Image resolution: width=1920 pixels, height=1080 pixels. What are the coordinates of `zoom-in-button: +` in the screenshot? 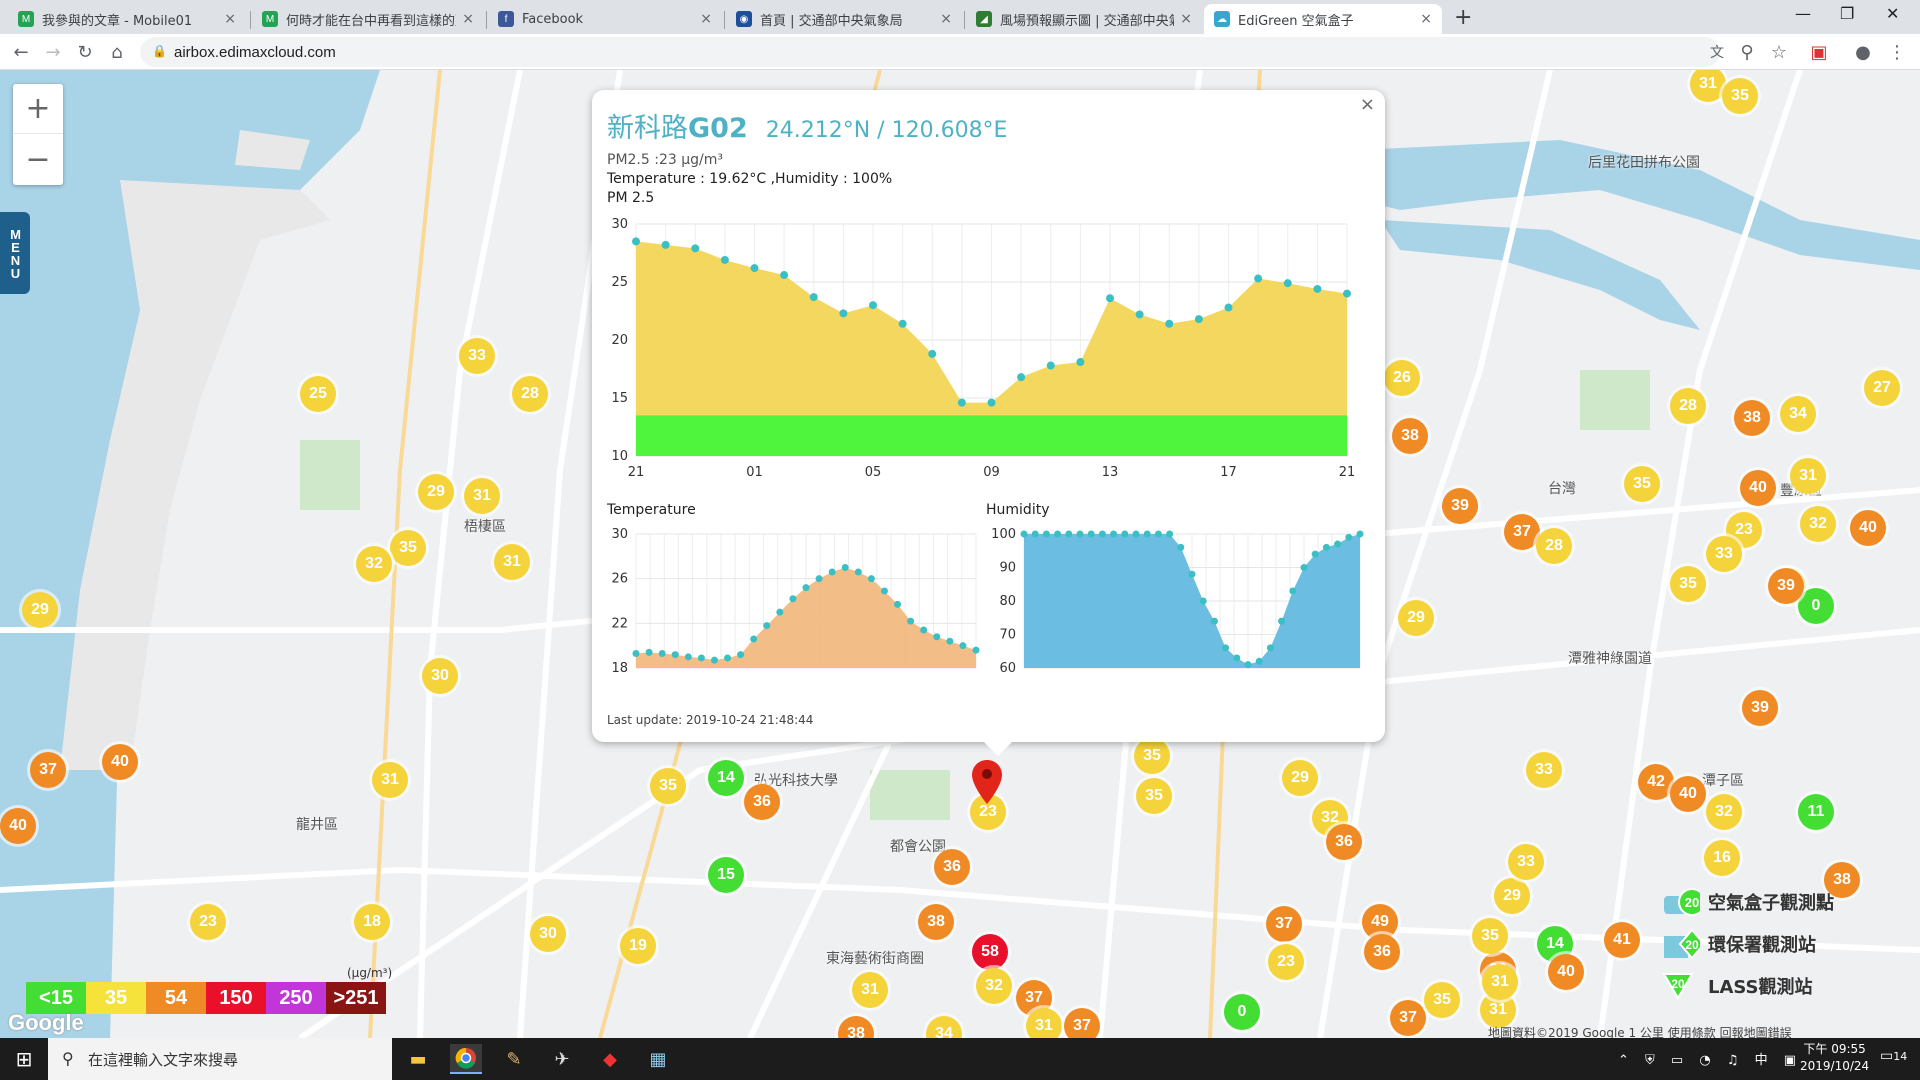 It's located at (38, 109).